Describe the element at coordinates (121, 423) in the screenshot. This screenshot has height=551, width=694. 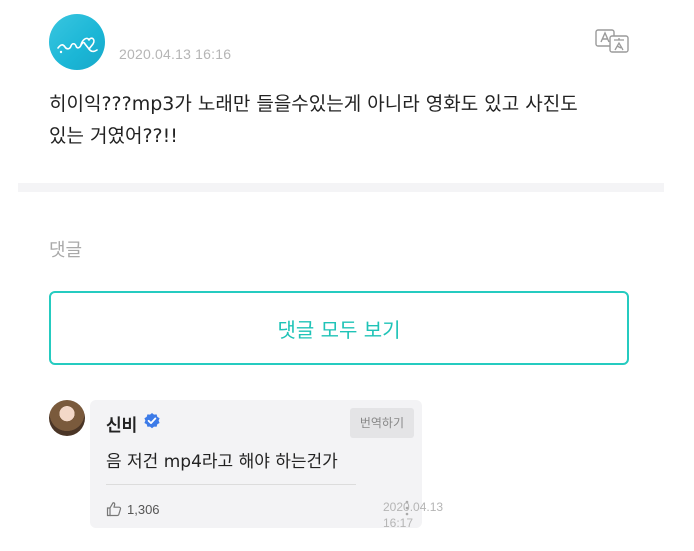
I see `comment-author: 신비` at that location.